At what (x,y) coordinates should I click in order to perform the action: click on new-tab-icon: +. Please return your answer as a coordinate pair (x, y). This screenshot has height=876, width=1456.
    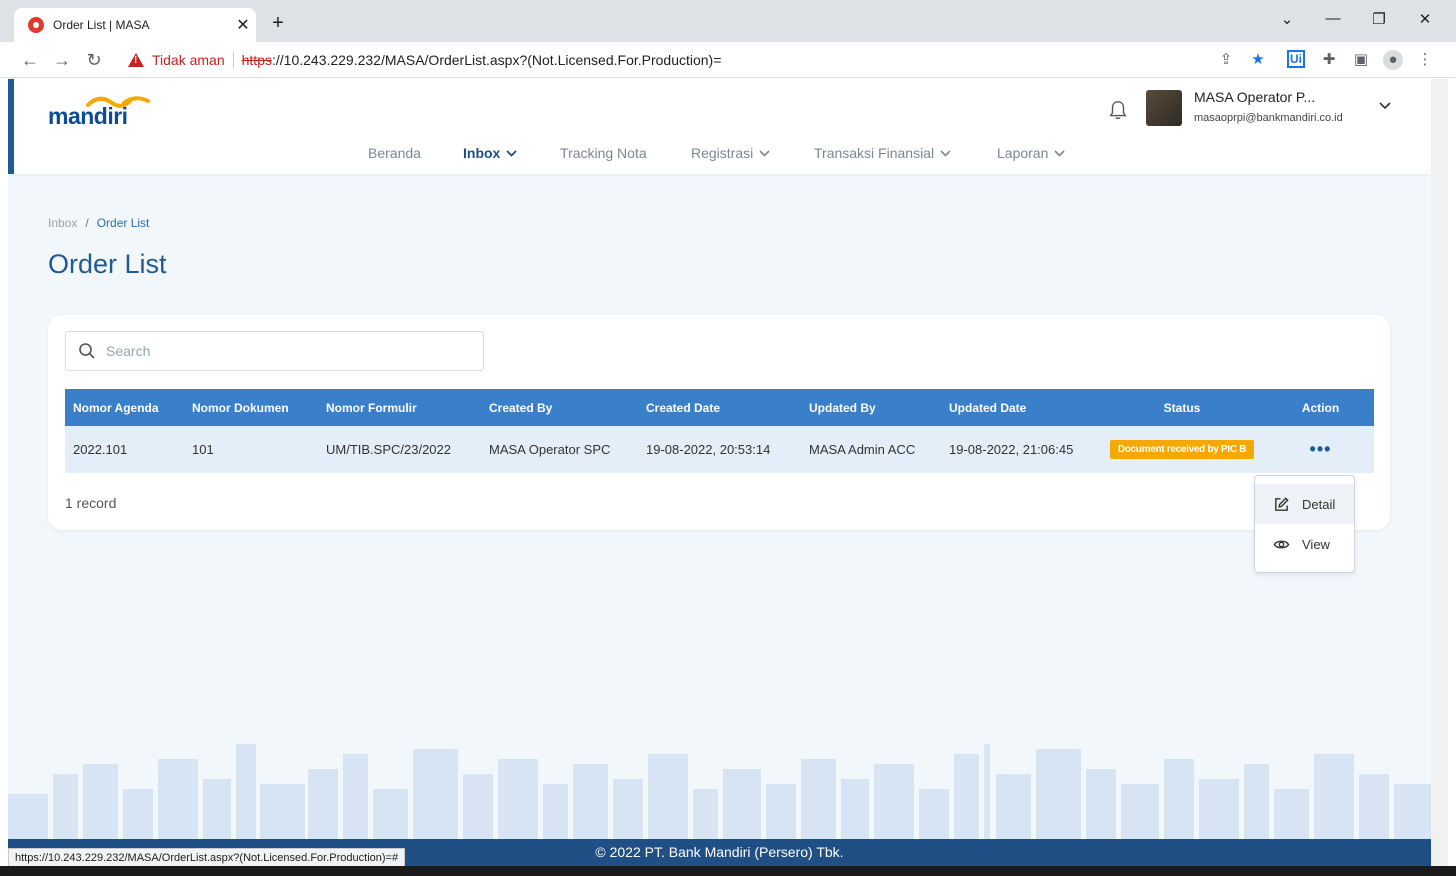
    Looking at the image, I should click on (278, 23).